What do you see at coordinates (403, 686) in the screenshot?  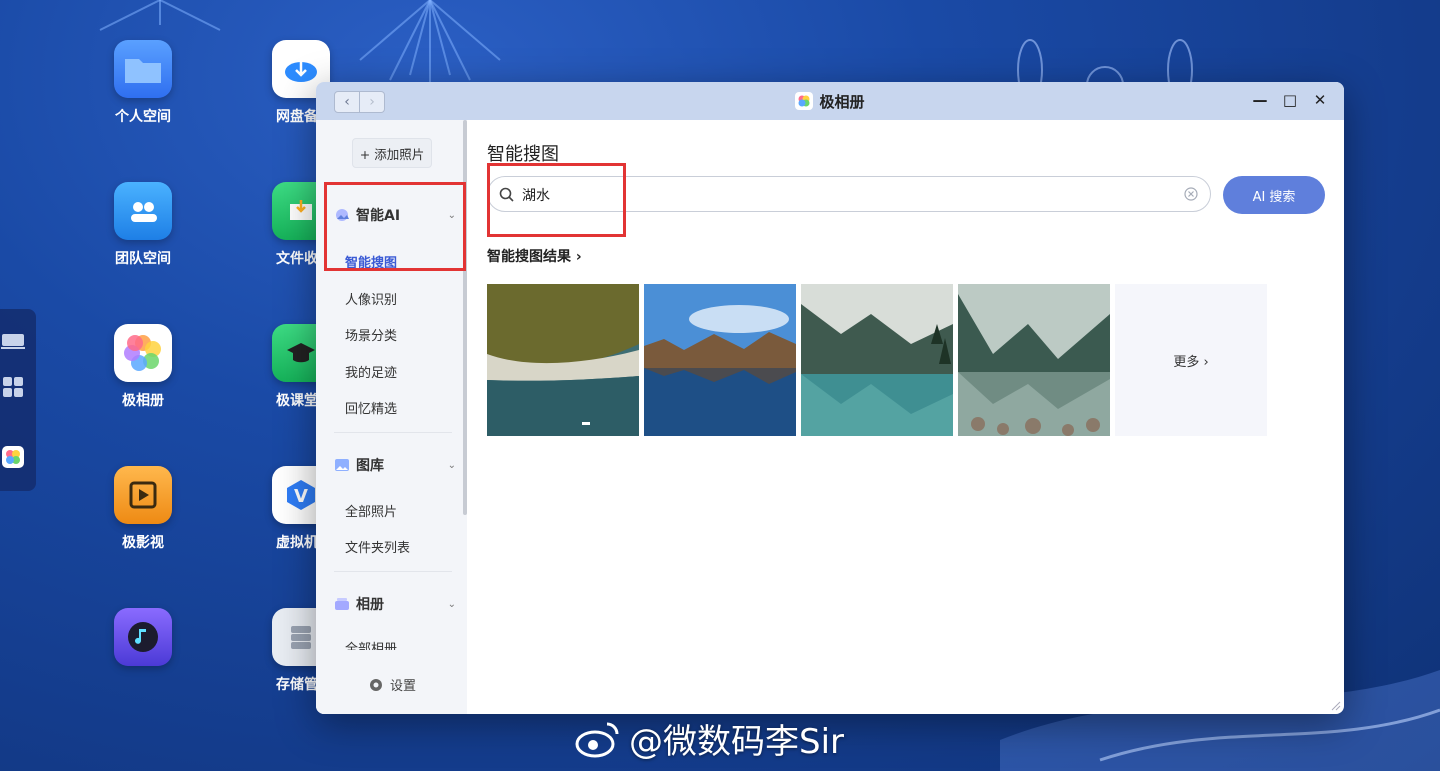 I see `settings-label: 设置` at bounding box center [403, 686].